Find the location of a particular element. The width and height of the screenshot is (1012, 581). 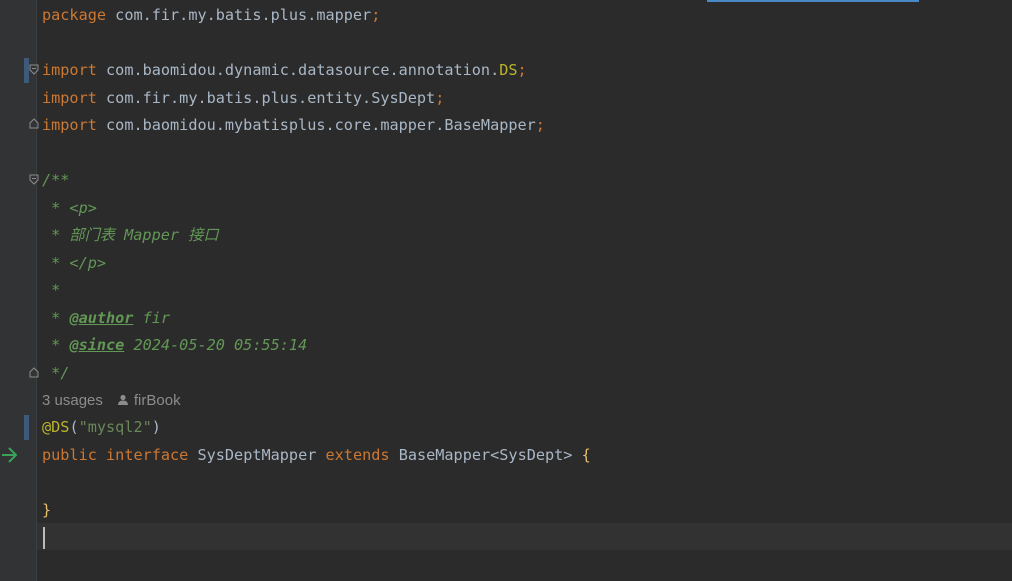

paren: ( is located at coordinates (74, 427).